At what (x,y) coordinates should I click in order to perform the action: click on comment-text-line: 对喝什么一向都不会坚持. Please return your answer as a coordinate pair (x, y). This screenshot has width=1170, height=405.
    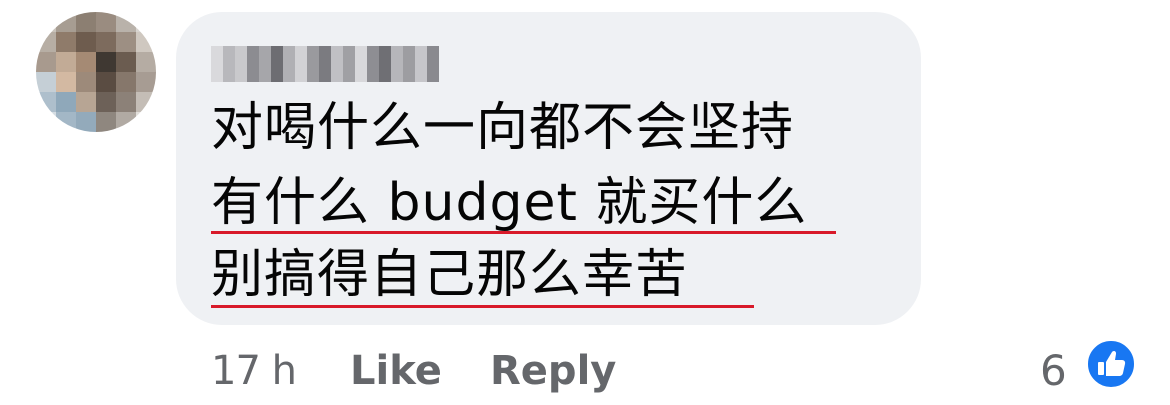
    Looking at the image, I should click on (503, 128).